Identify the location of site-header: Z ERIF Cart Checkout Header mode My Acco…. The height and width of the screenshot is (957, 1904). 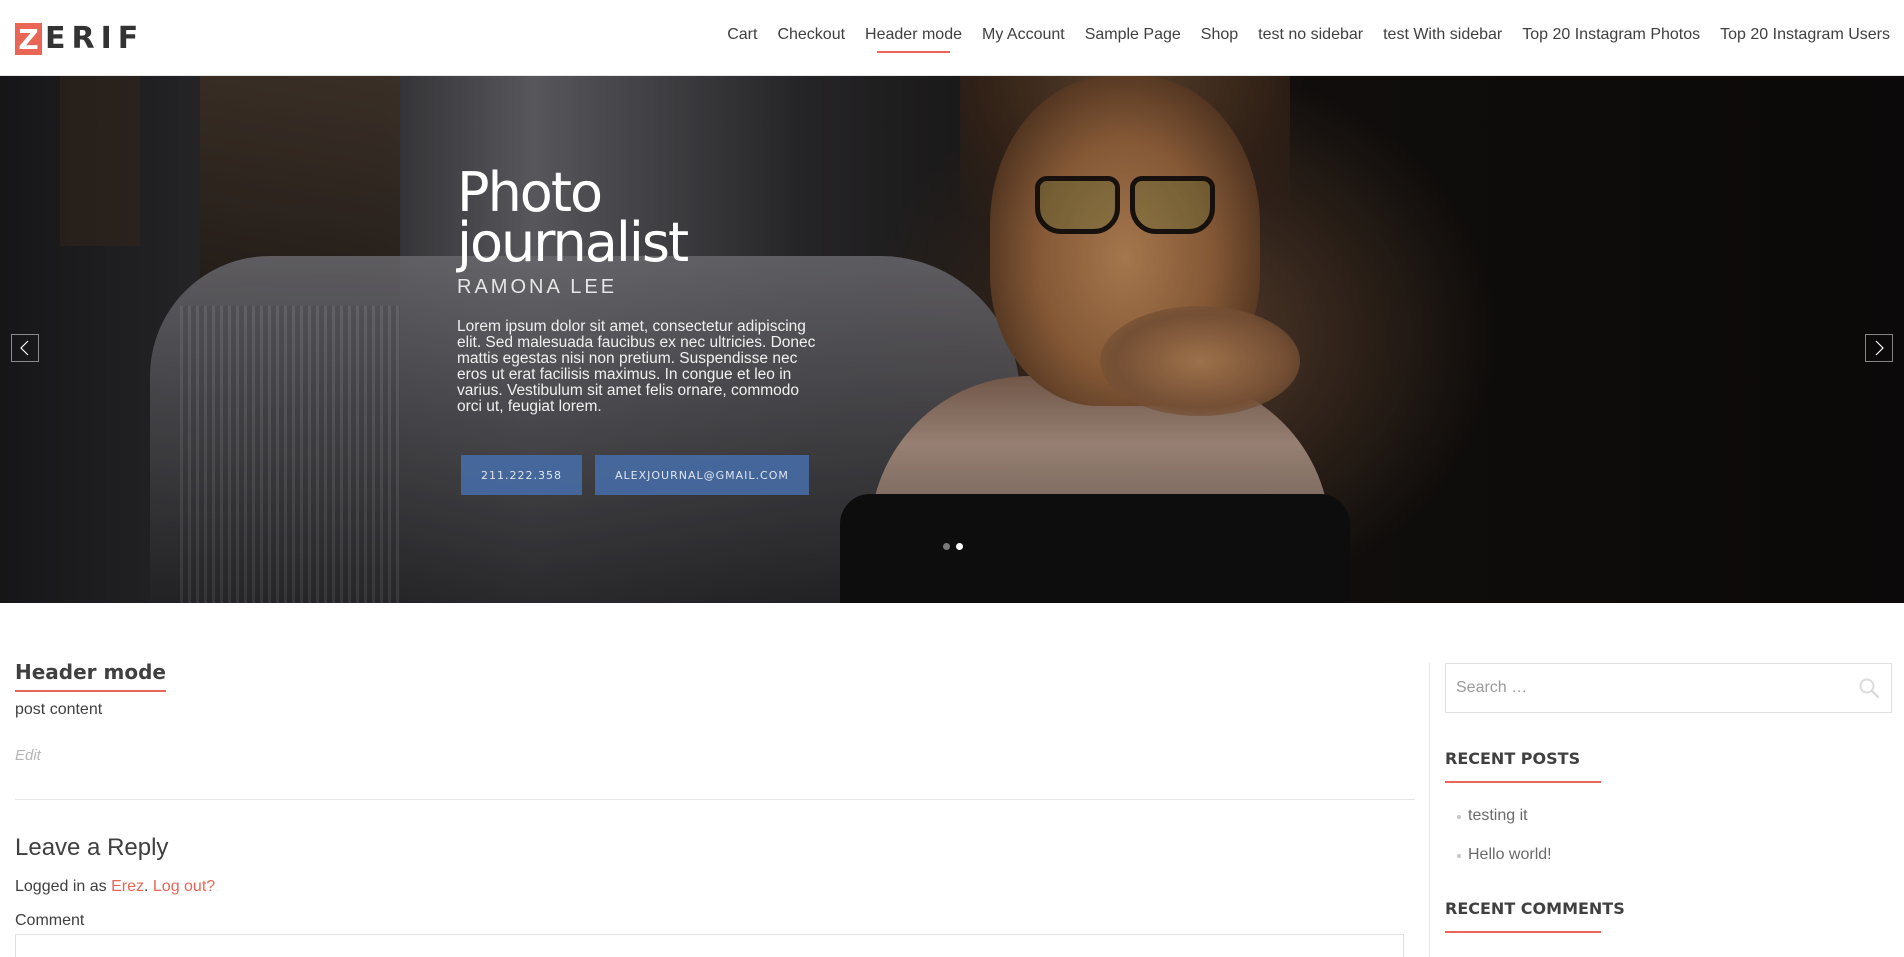
(952, 38).